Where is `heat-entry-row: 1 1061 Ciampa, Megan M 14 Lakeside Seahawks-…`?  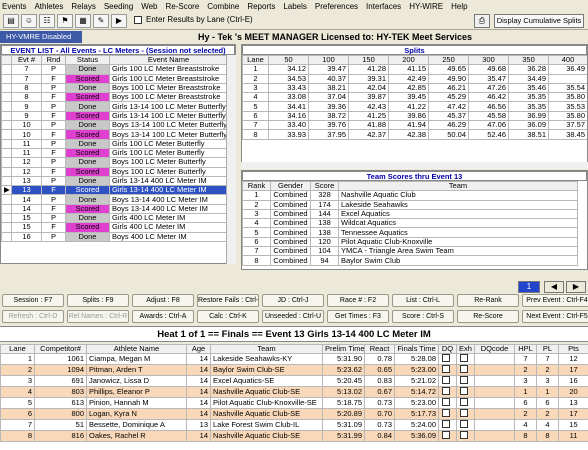 heat-entry-row: 1 1061 Ciampa, Megan M 14 Lakeside Seahawks-… is located at coordinates (294, 359).